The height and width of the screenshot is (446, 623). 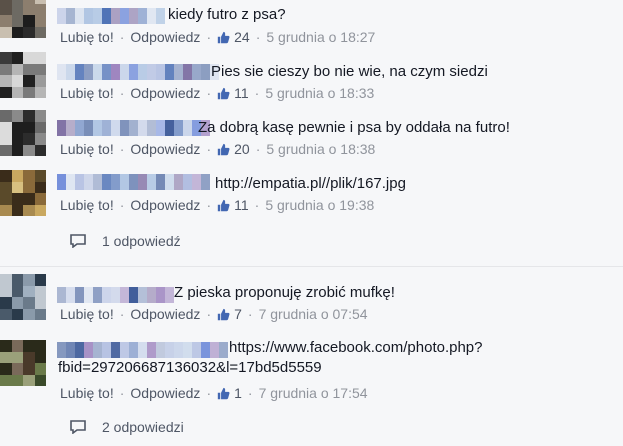 I want to click on timestamp: 5 grudnia o 18:38, so click(x=320, y=149).